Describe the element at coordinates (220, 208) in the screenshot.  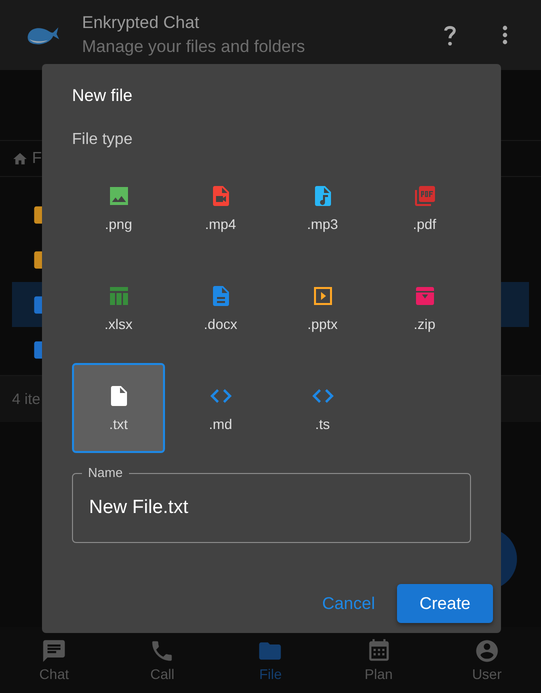
I see `file-type-option: .mp4` at that location.